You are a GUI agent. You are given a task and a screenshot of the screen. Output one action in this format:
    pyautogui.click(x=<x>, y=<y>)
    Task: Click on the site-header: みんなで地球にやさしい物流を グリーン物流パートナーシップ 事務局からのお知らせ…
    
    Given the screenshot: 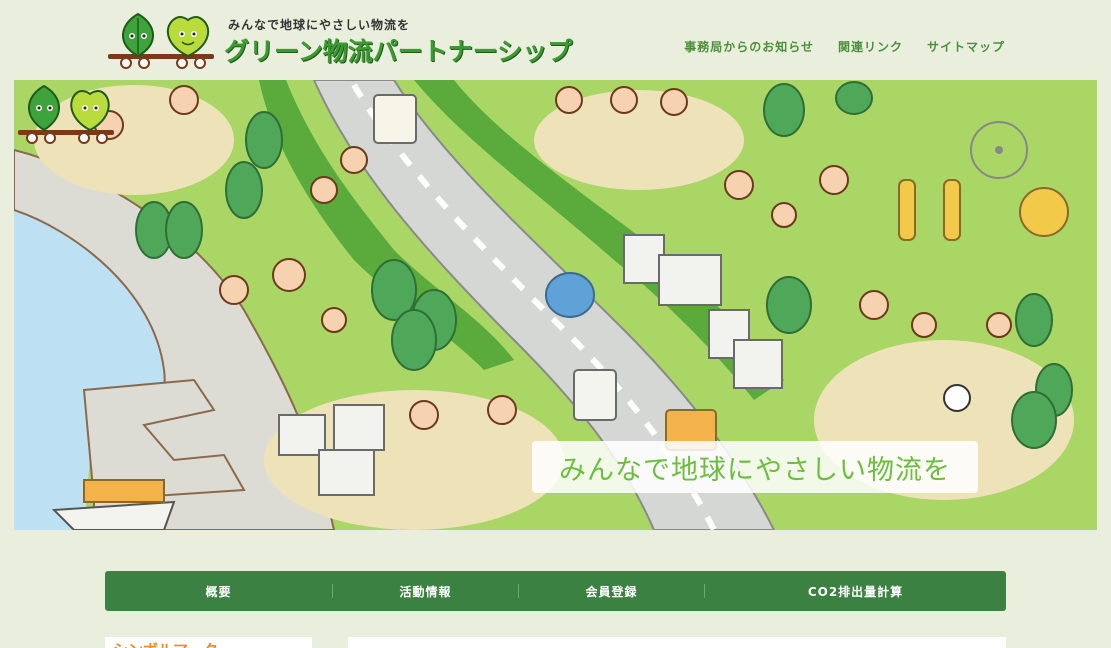 What is the action you would take?
    pyautogui.click(x=555, y=40)
    